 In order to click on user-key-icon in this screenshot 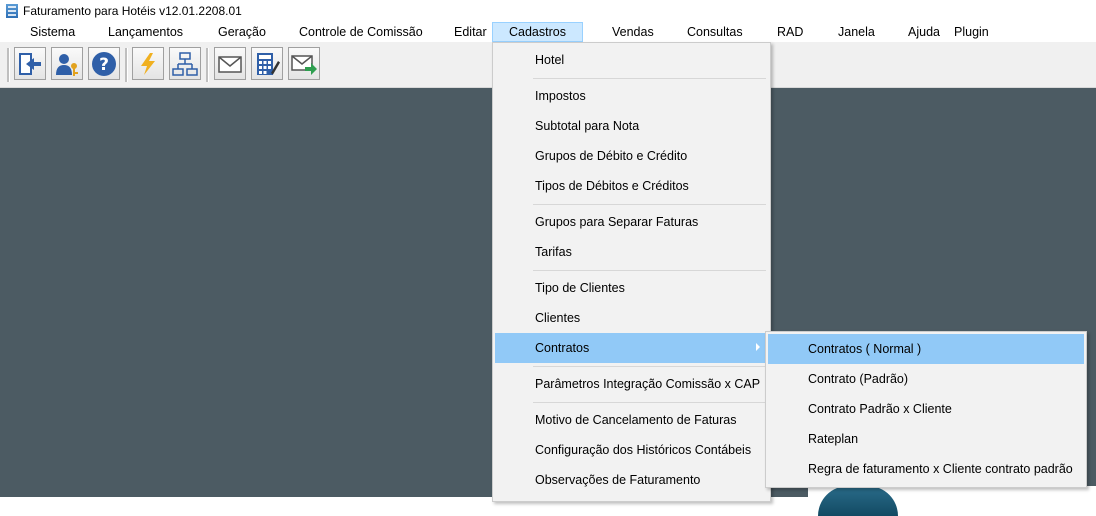, I will do `click(67, 64)`.